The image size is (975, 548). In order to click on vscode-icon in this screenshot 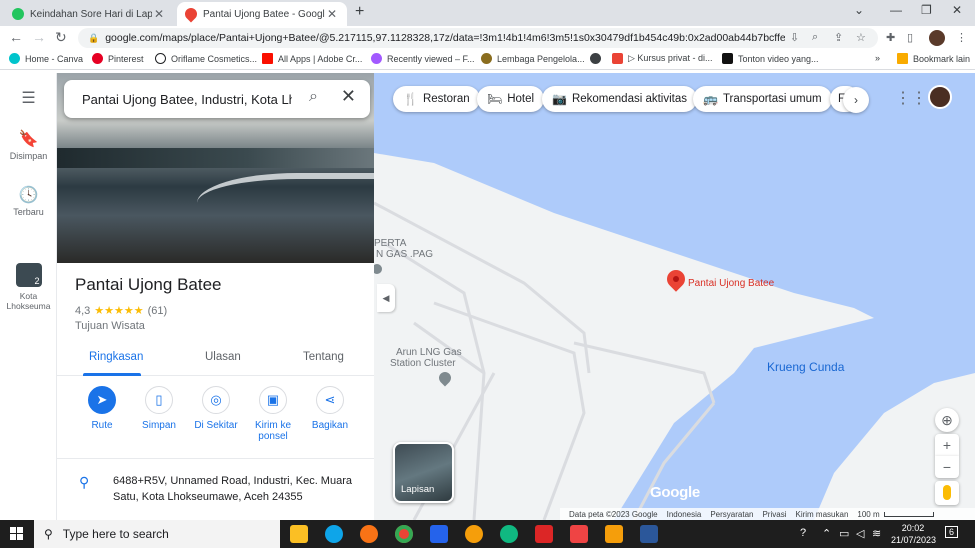, I will do `click(439, 534)`.